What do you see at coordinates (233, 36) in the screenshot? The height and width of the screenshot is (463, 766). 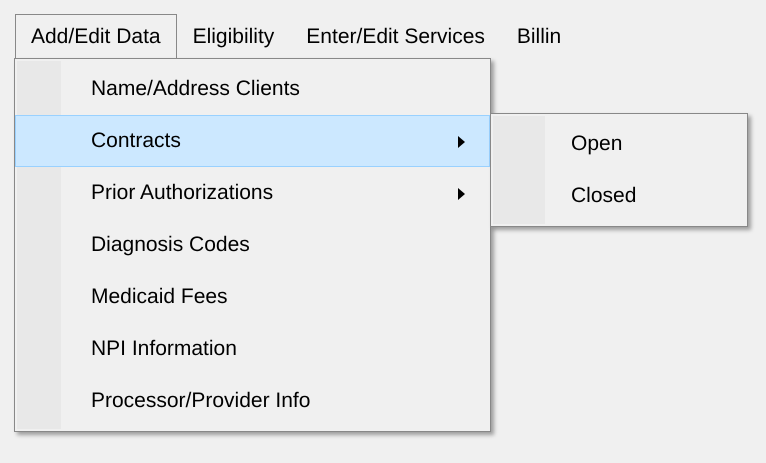 I see `menu-bar-item: Eligibility` at bounding box center [233, 36].